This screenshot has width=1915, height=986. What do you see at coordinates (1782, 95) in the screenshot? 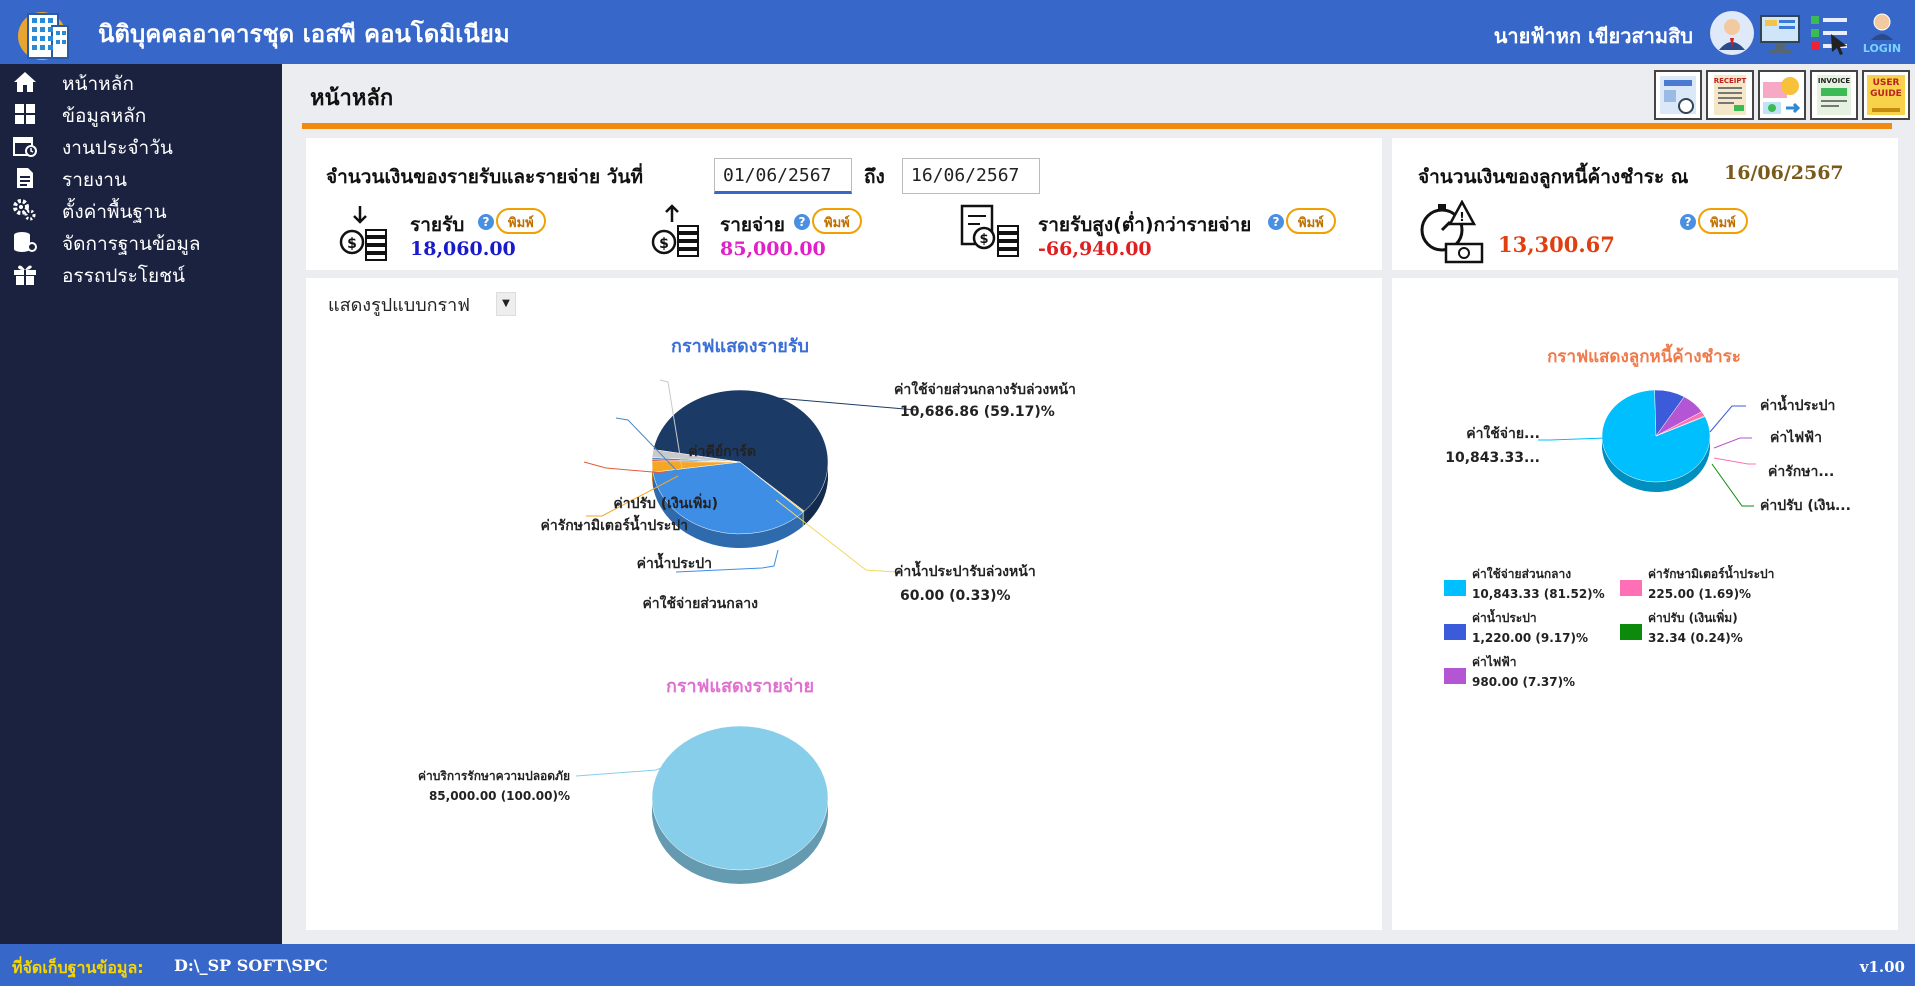
I see `payment-tool-button` at bounding box center [1782, 95].